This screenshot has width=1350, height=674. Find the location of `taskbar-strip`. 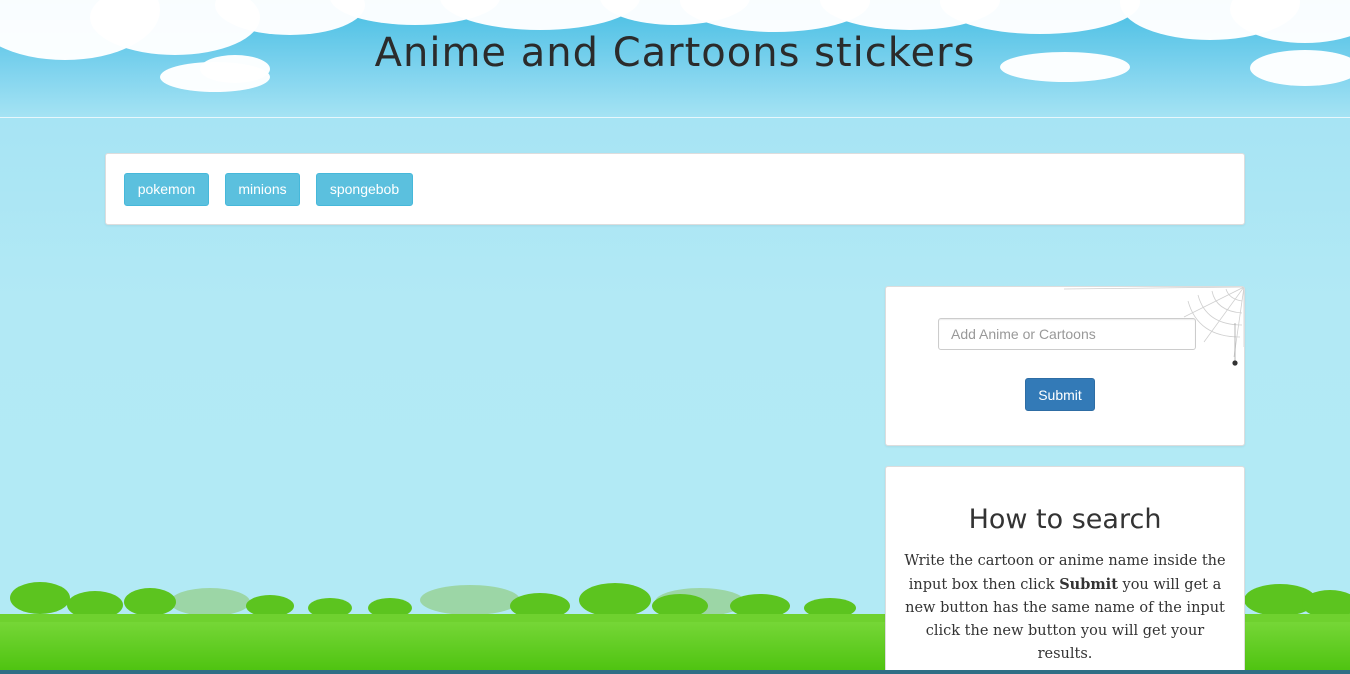

taskbar-strip is located at coordinates (675, 672).